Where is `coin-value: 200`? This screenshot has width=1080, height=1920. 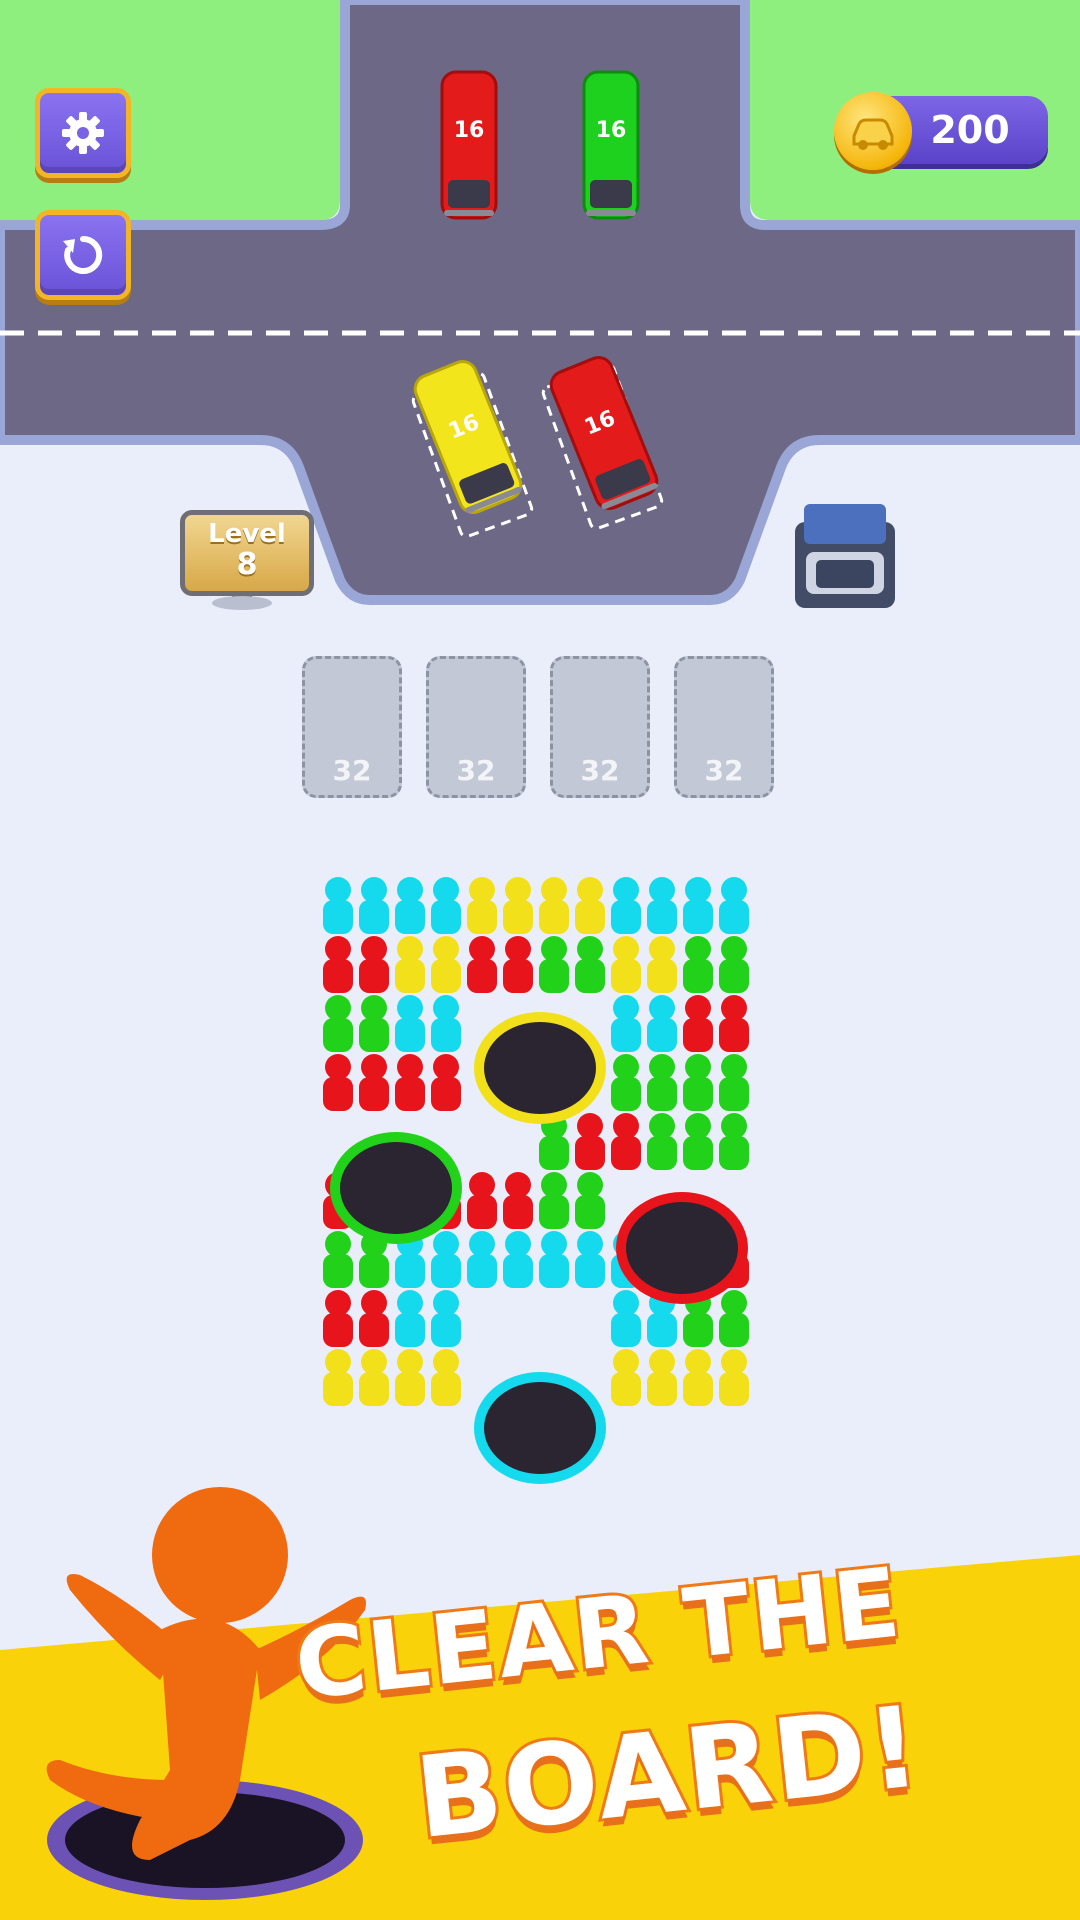 coin-value: 200 is located at coordinates (970, 130).